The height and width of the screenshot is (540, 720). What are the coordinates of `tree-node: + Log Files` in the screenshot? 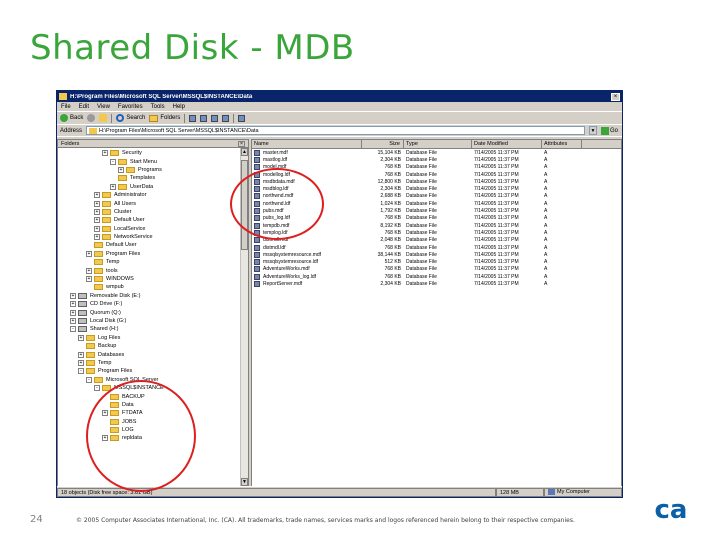 It's located at (153, 338).